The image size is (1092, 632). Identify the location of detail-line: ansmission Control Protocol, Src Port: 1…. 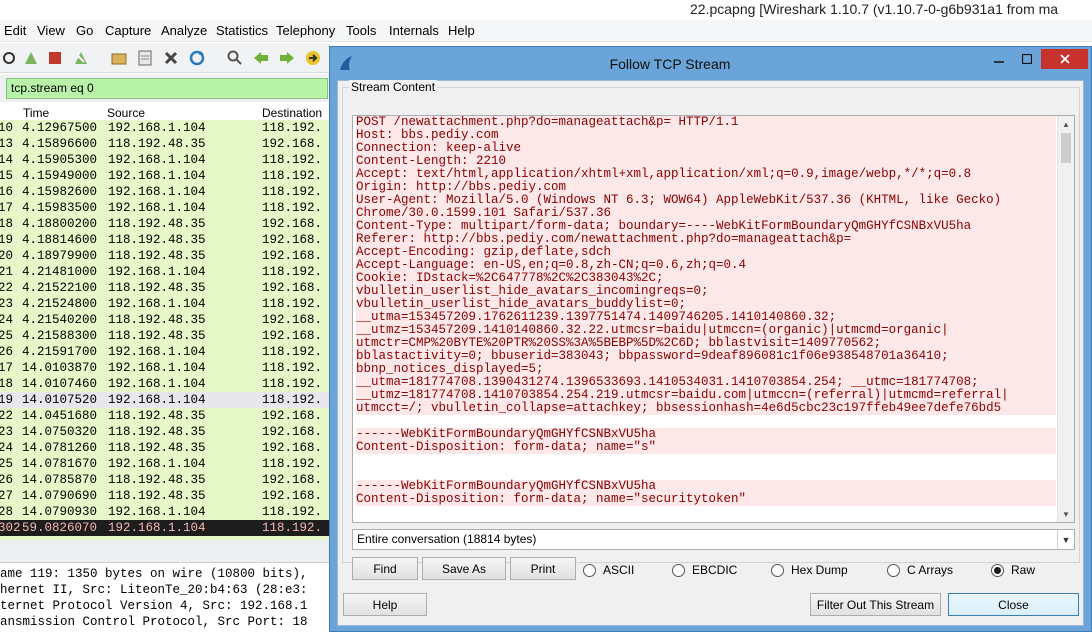
(154, 622).